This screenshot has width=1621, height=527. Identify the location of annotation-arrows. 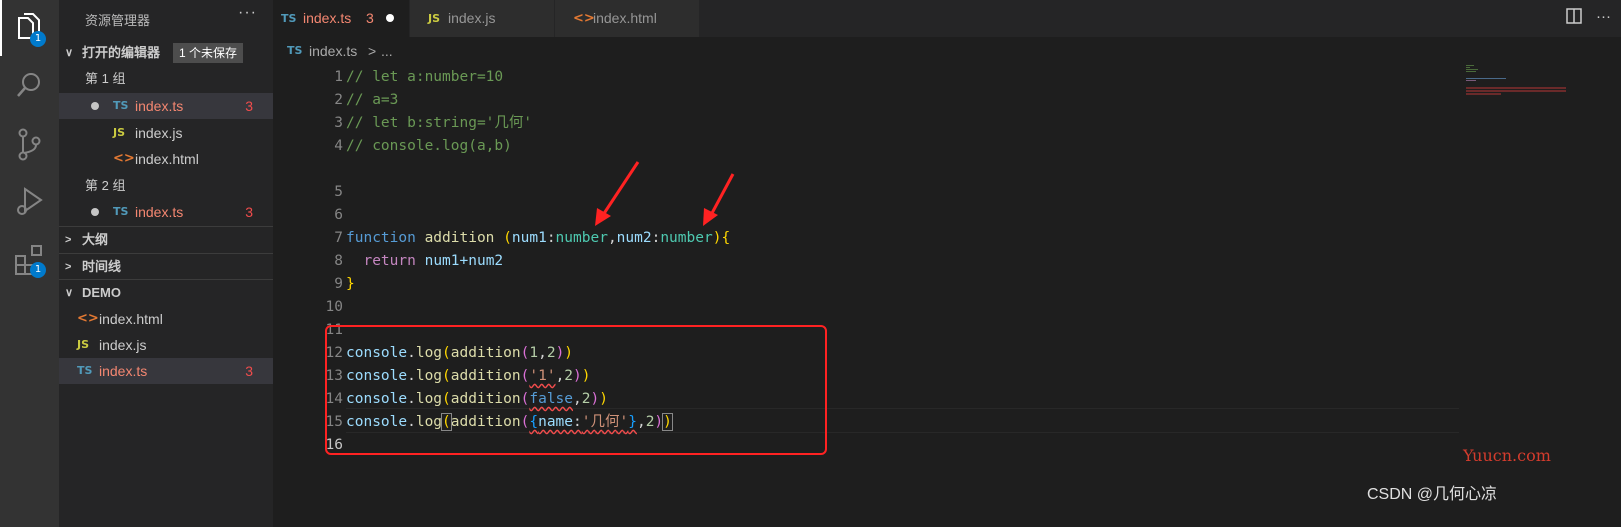
(665, 193).